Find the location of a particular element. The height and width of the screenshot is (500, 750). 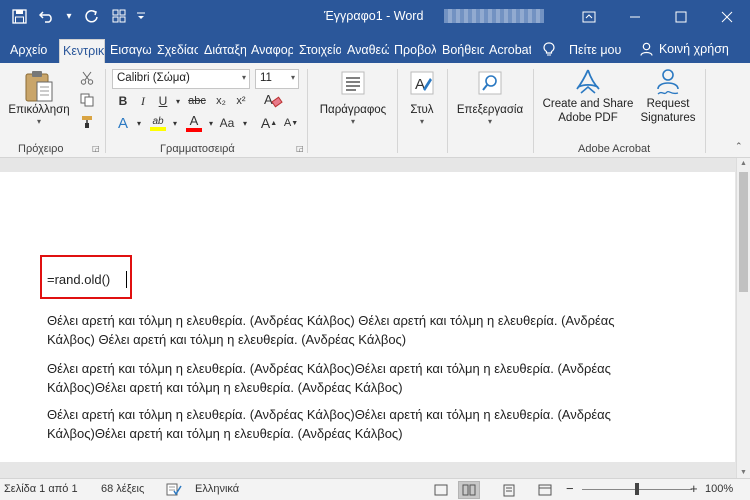

font-size-dropdown-icon: ▾ is located at coordinates (293, 77).